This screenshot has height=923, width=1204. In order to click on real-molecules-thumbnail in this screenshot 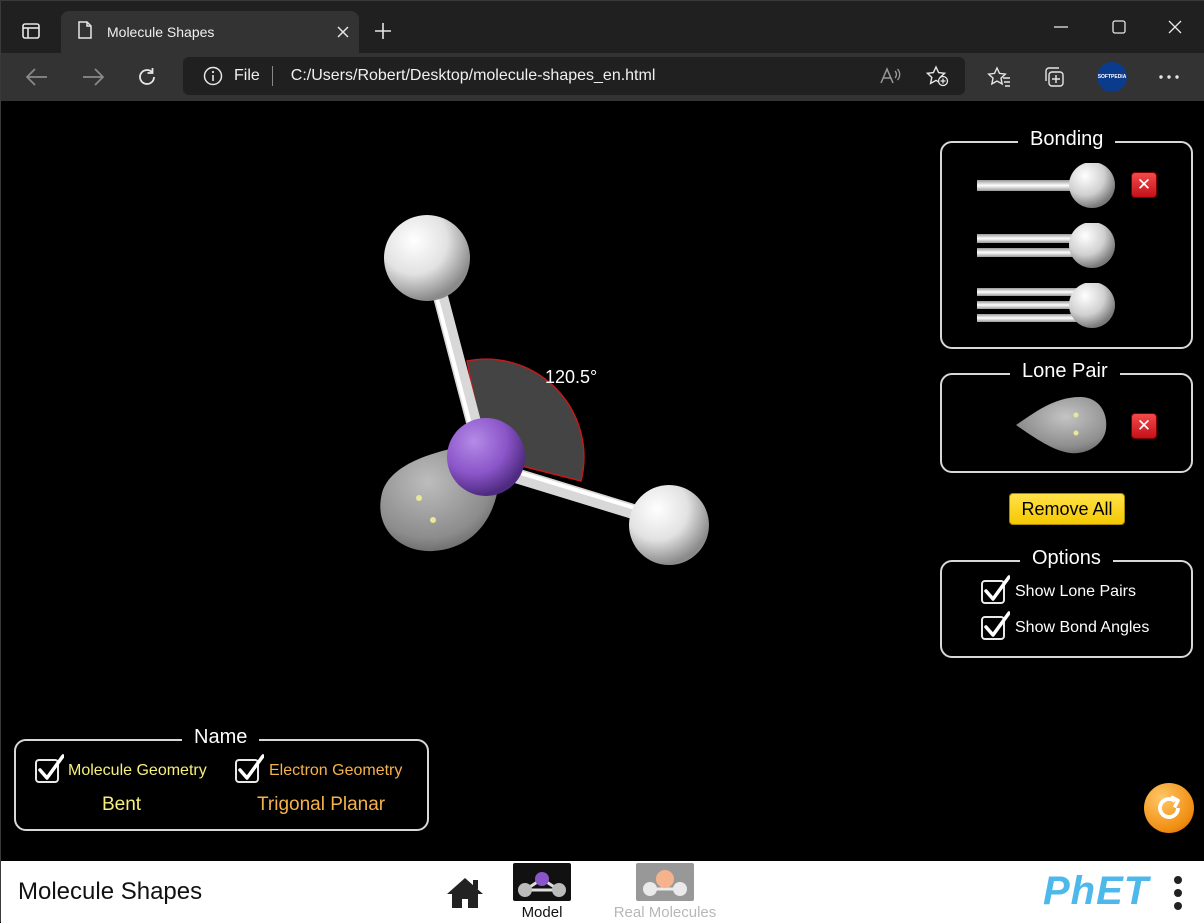, I will do `click(665, 882)`.